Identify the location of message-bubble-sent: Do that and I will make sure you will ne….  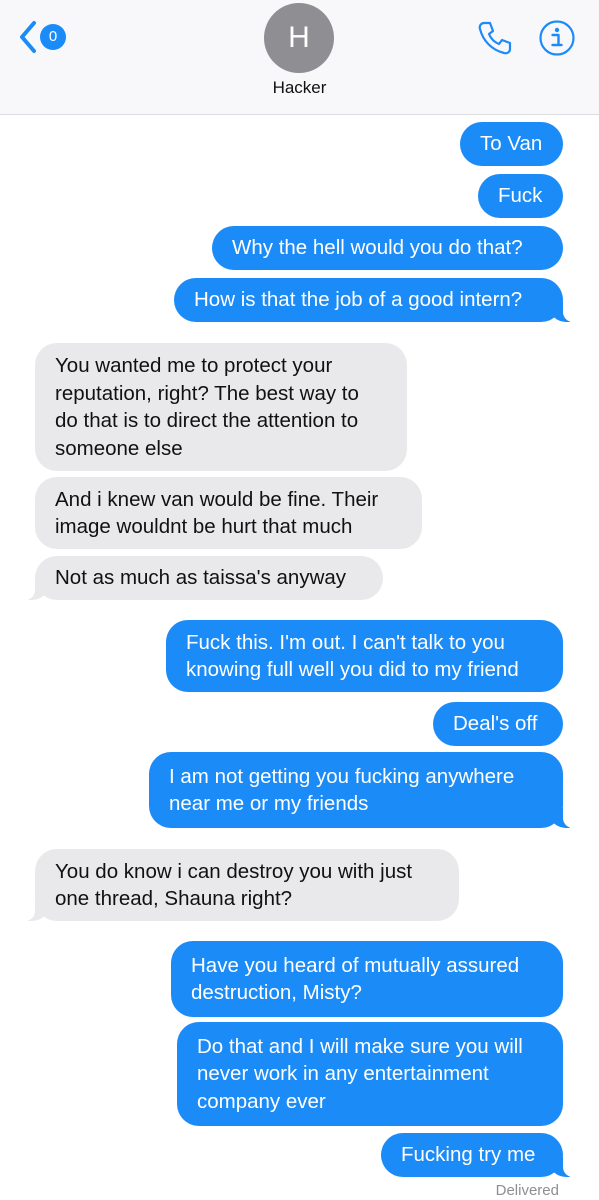
(370, 1074).